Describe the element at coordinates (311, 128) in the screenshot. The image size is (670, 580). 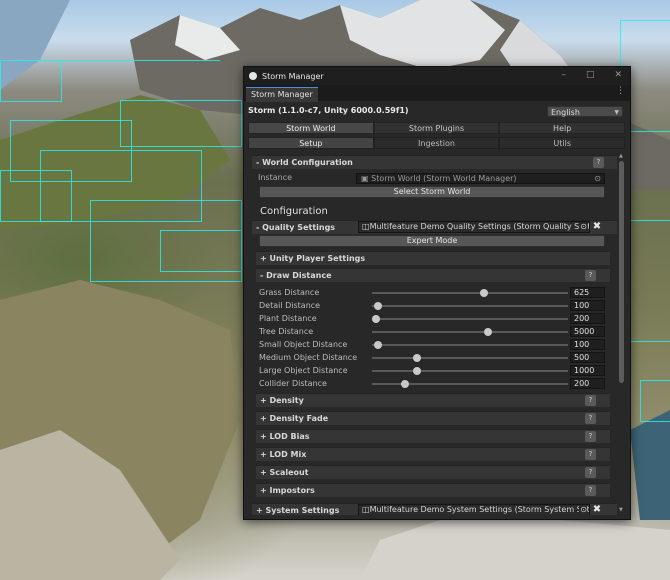
I see `tab-storm-world: Storm World` at that location.